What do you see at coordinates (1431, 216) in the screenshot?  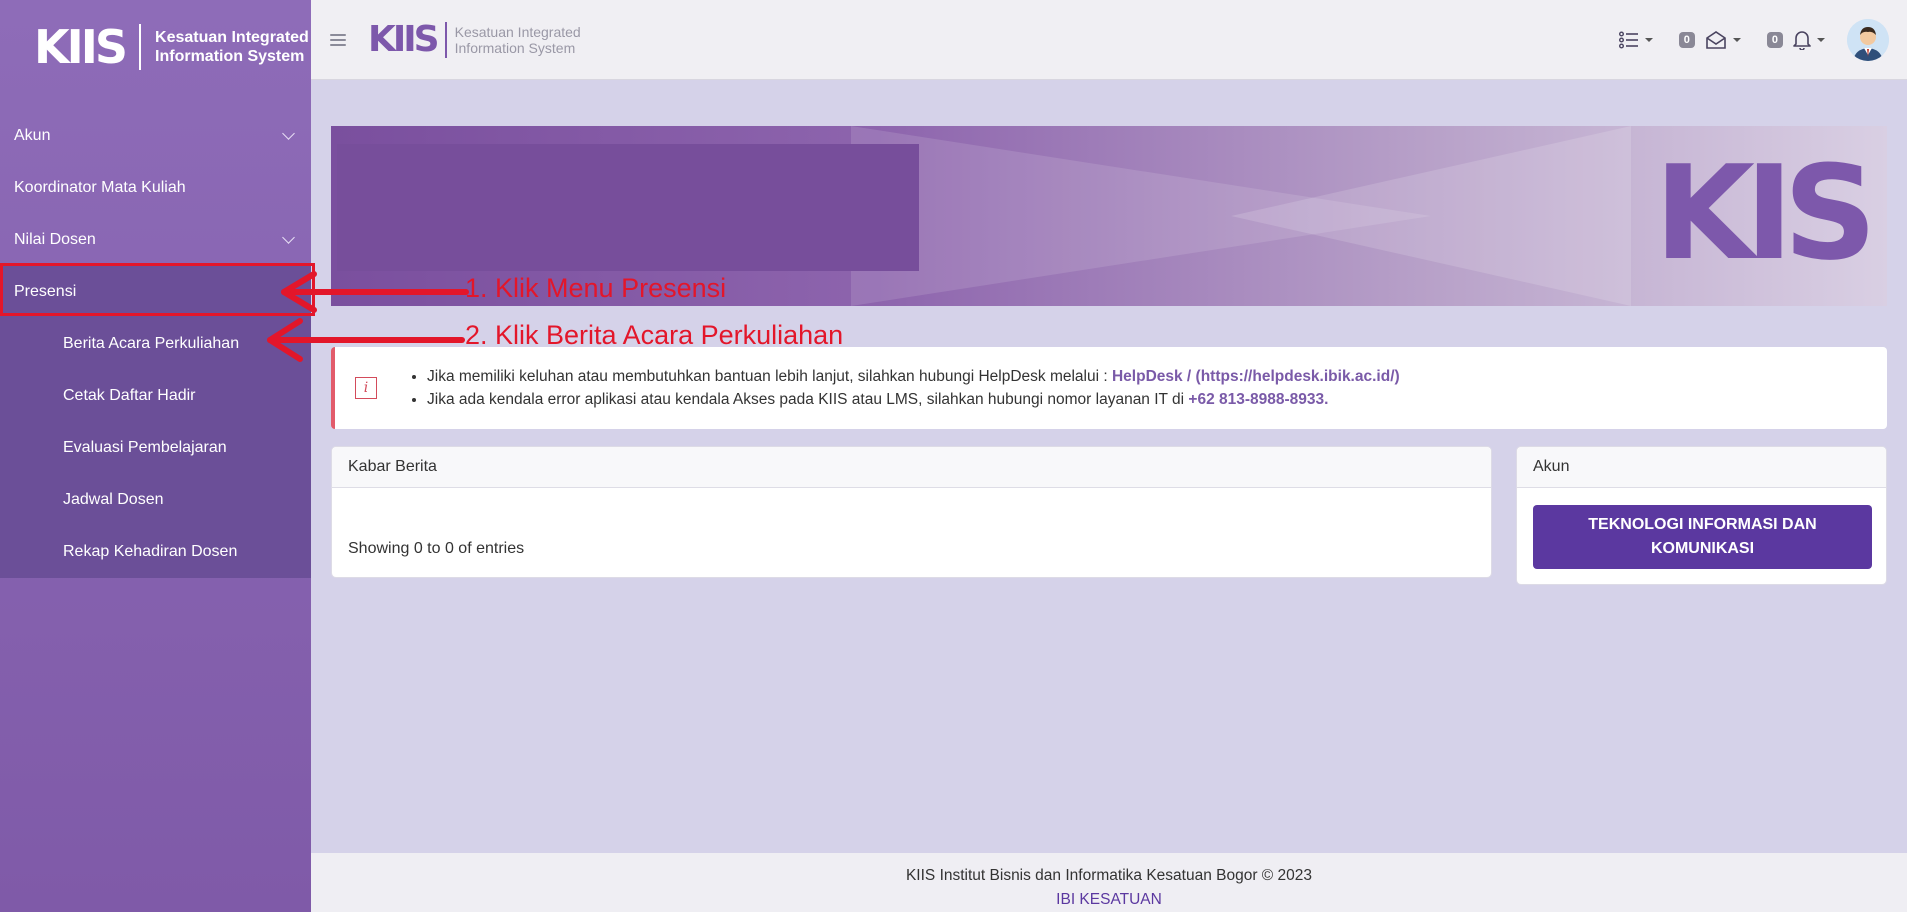 I see `banner-shape` at bounding box center [1431, 216].